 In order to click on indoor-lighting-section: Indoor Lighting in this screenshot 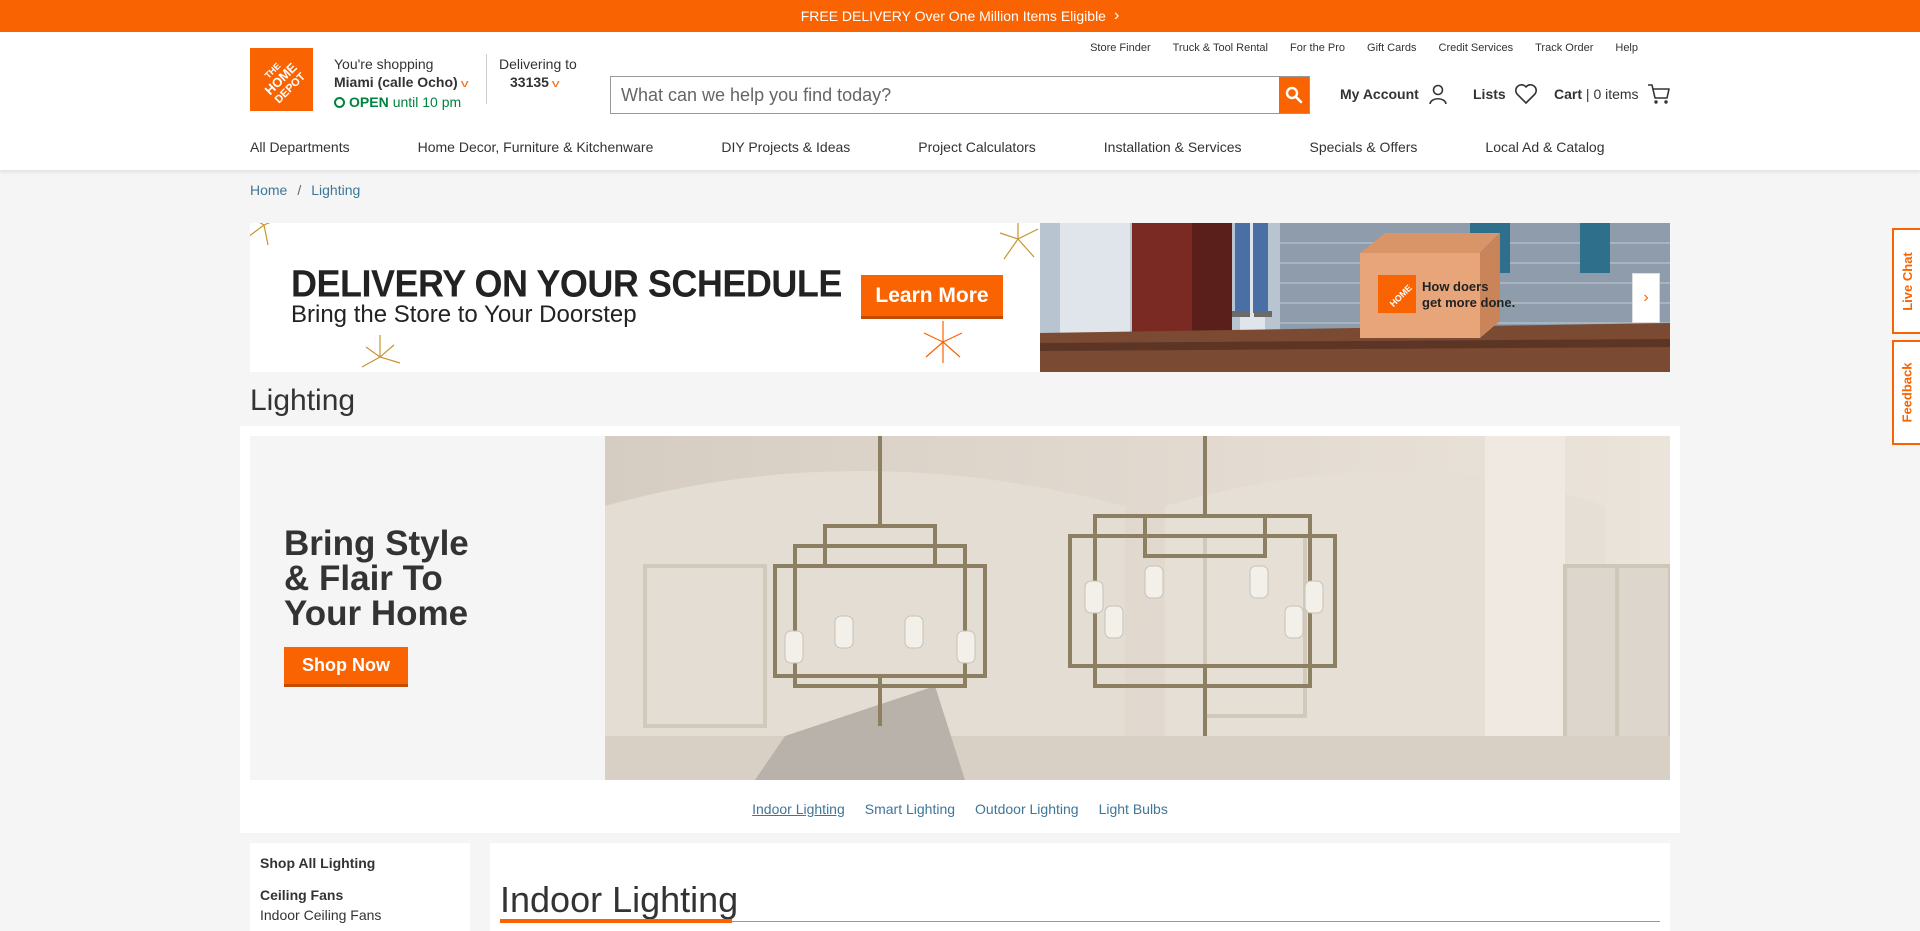, I will do `click(1080, 887)`.